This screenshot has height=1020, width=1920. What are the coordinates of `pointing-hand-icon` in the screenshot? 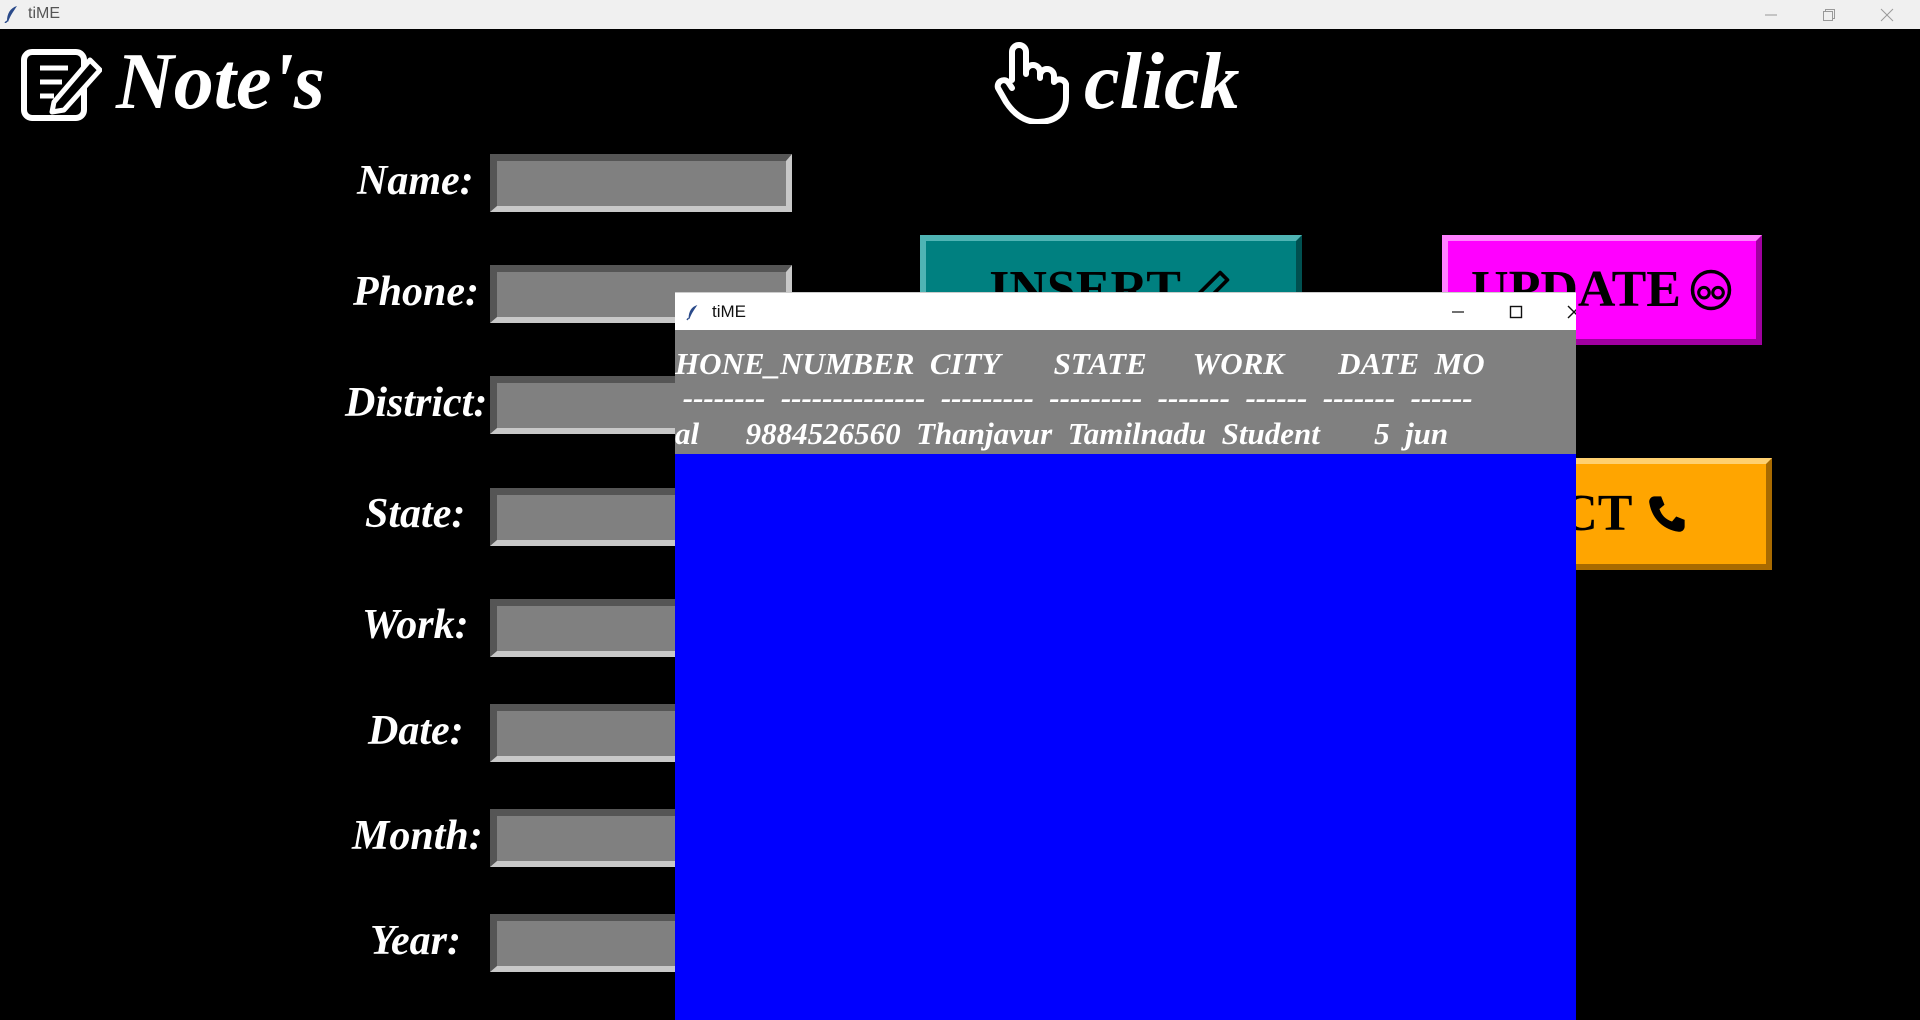 It's located at (1031, 83).